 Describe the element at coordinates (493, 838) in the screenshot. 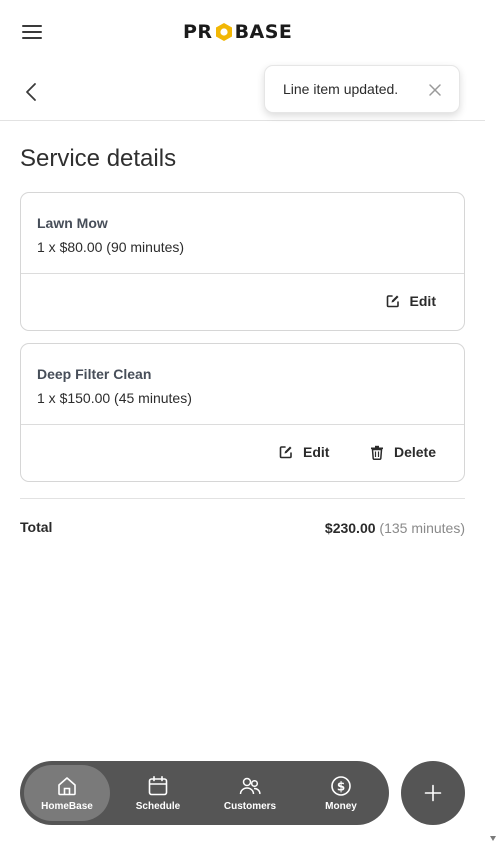

I see `scroll-down-arrow-icon` at that location.